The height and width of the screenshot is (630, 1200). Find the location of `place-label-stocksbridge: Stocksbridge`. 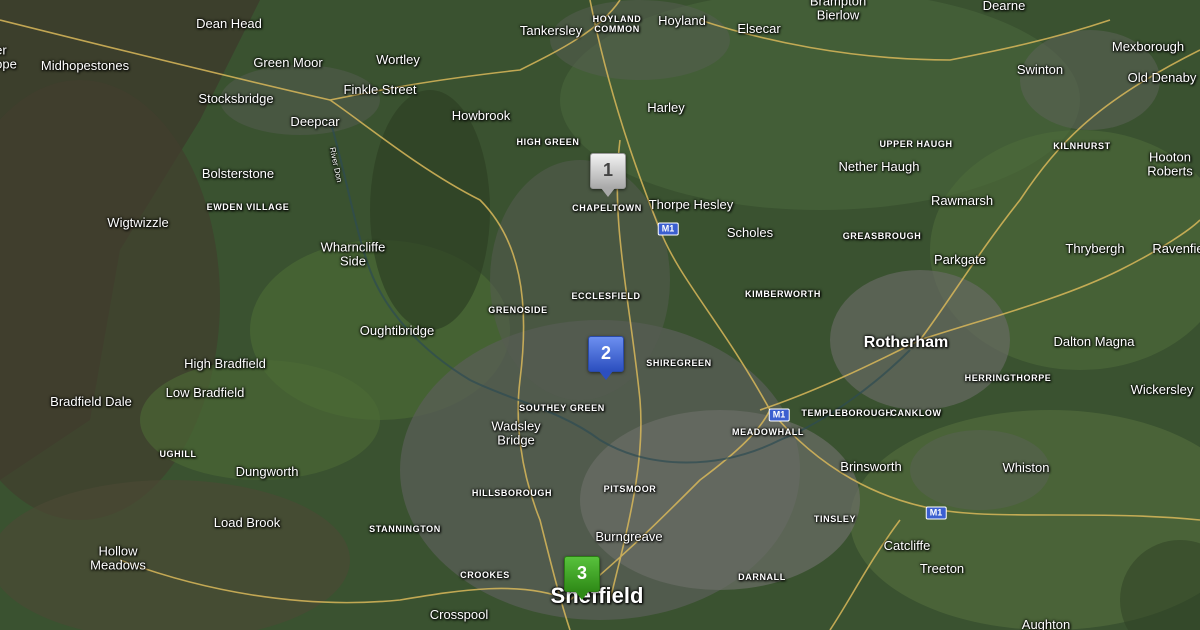

place-label-stocksbridge: Stocksbridge is located at coordinates (236, 98).